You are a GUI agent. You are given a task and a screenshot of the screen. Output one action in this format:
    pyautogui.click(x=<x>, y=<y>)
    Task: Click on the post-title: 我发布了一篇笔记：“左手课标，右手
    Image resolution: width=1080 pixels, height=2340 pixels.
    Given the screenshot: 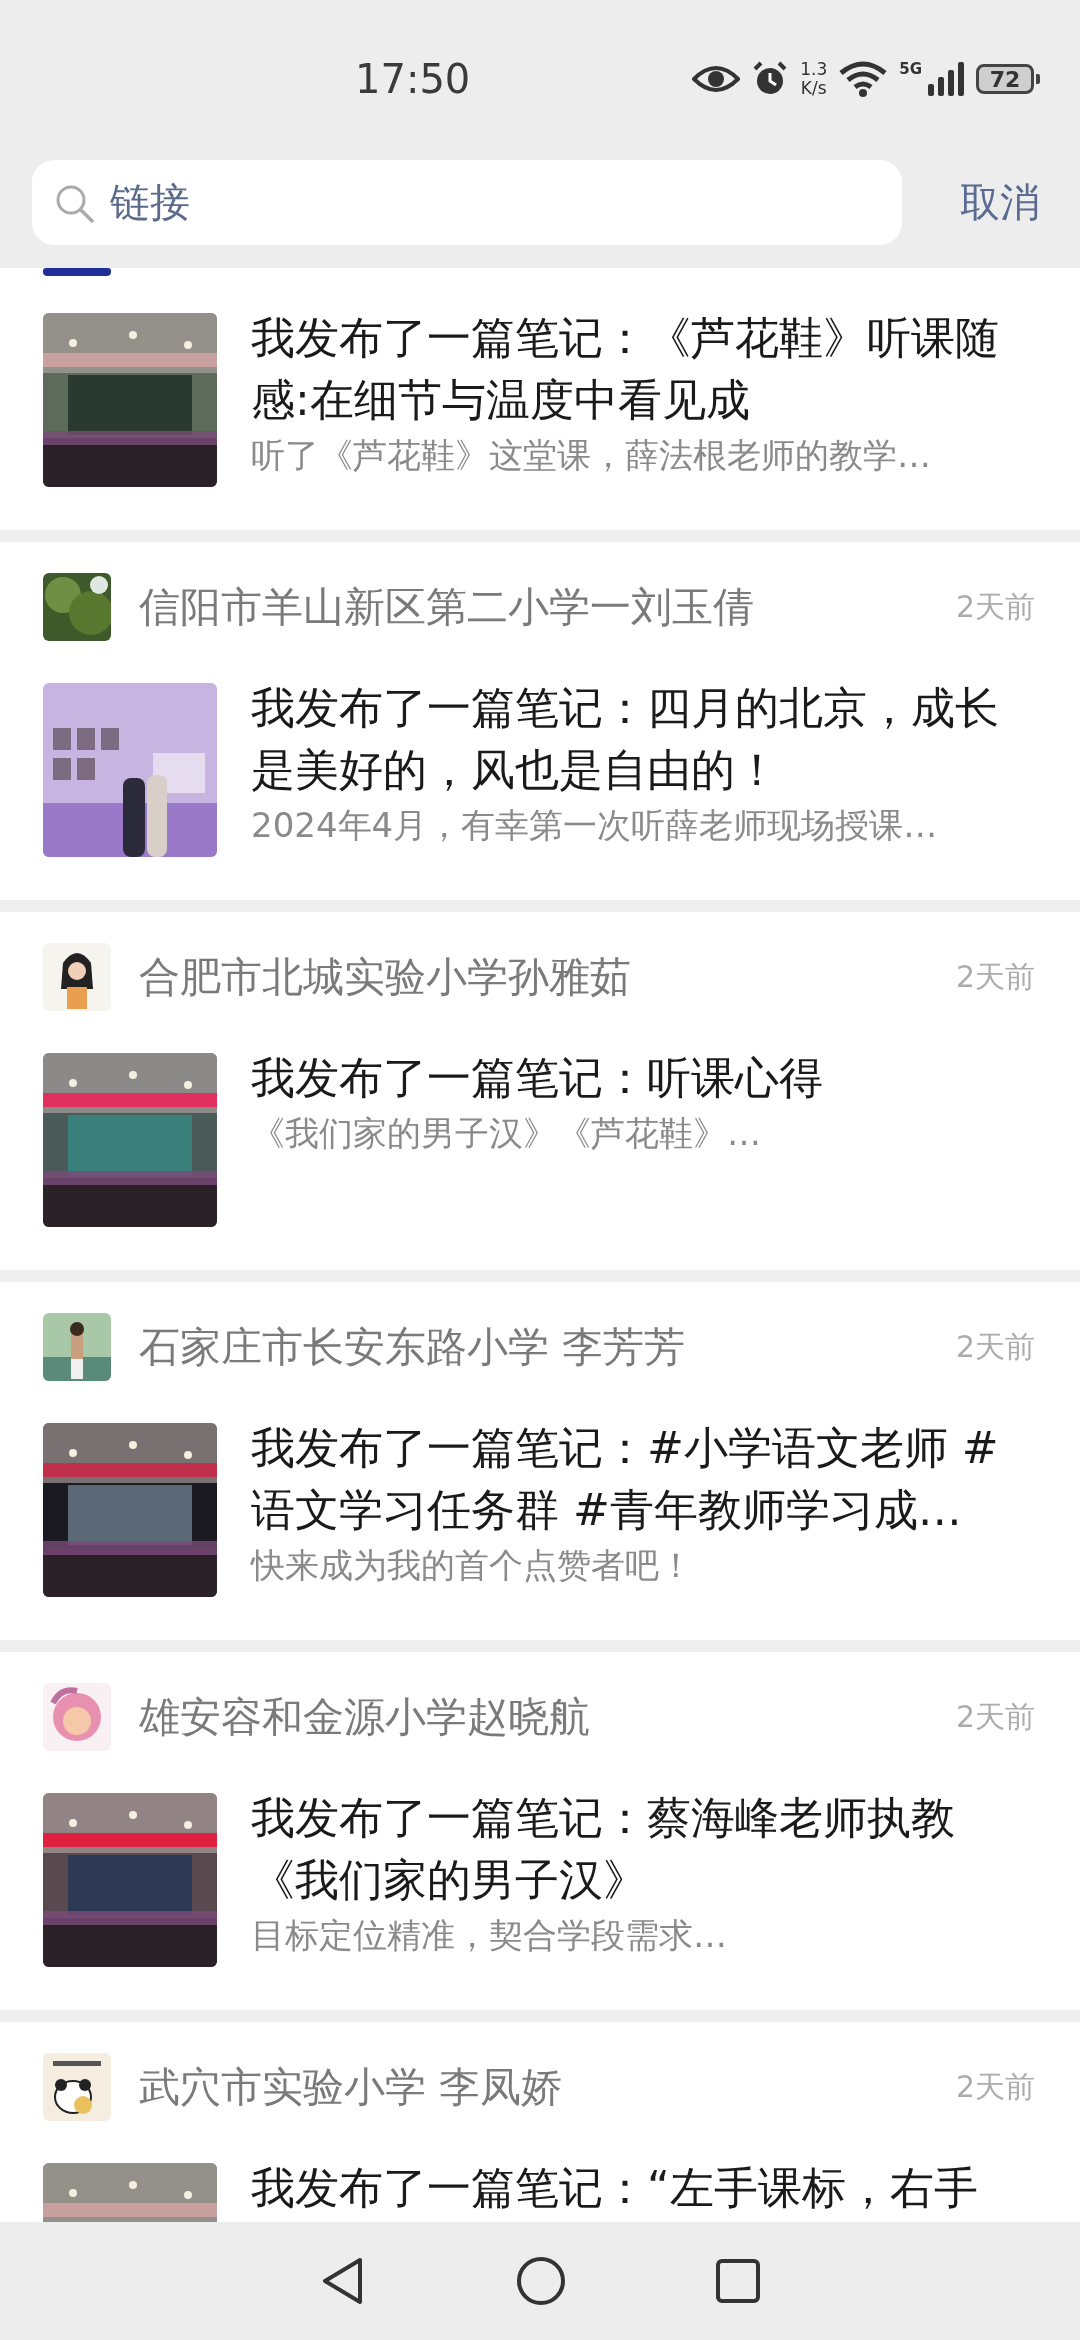 What is the action you would take?
    pyautogui.click(x=643, y=2188)
    